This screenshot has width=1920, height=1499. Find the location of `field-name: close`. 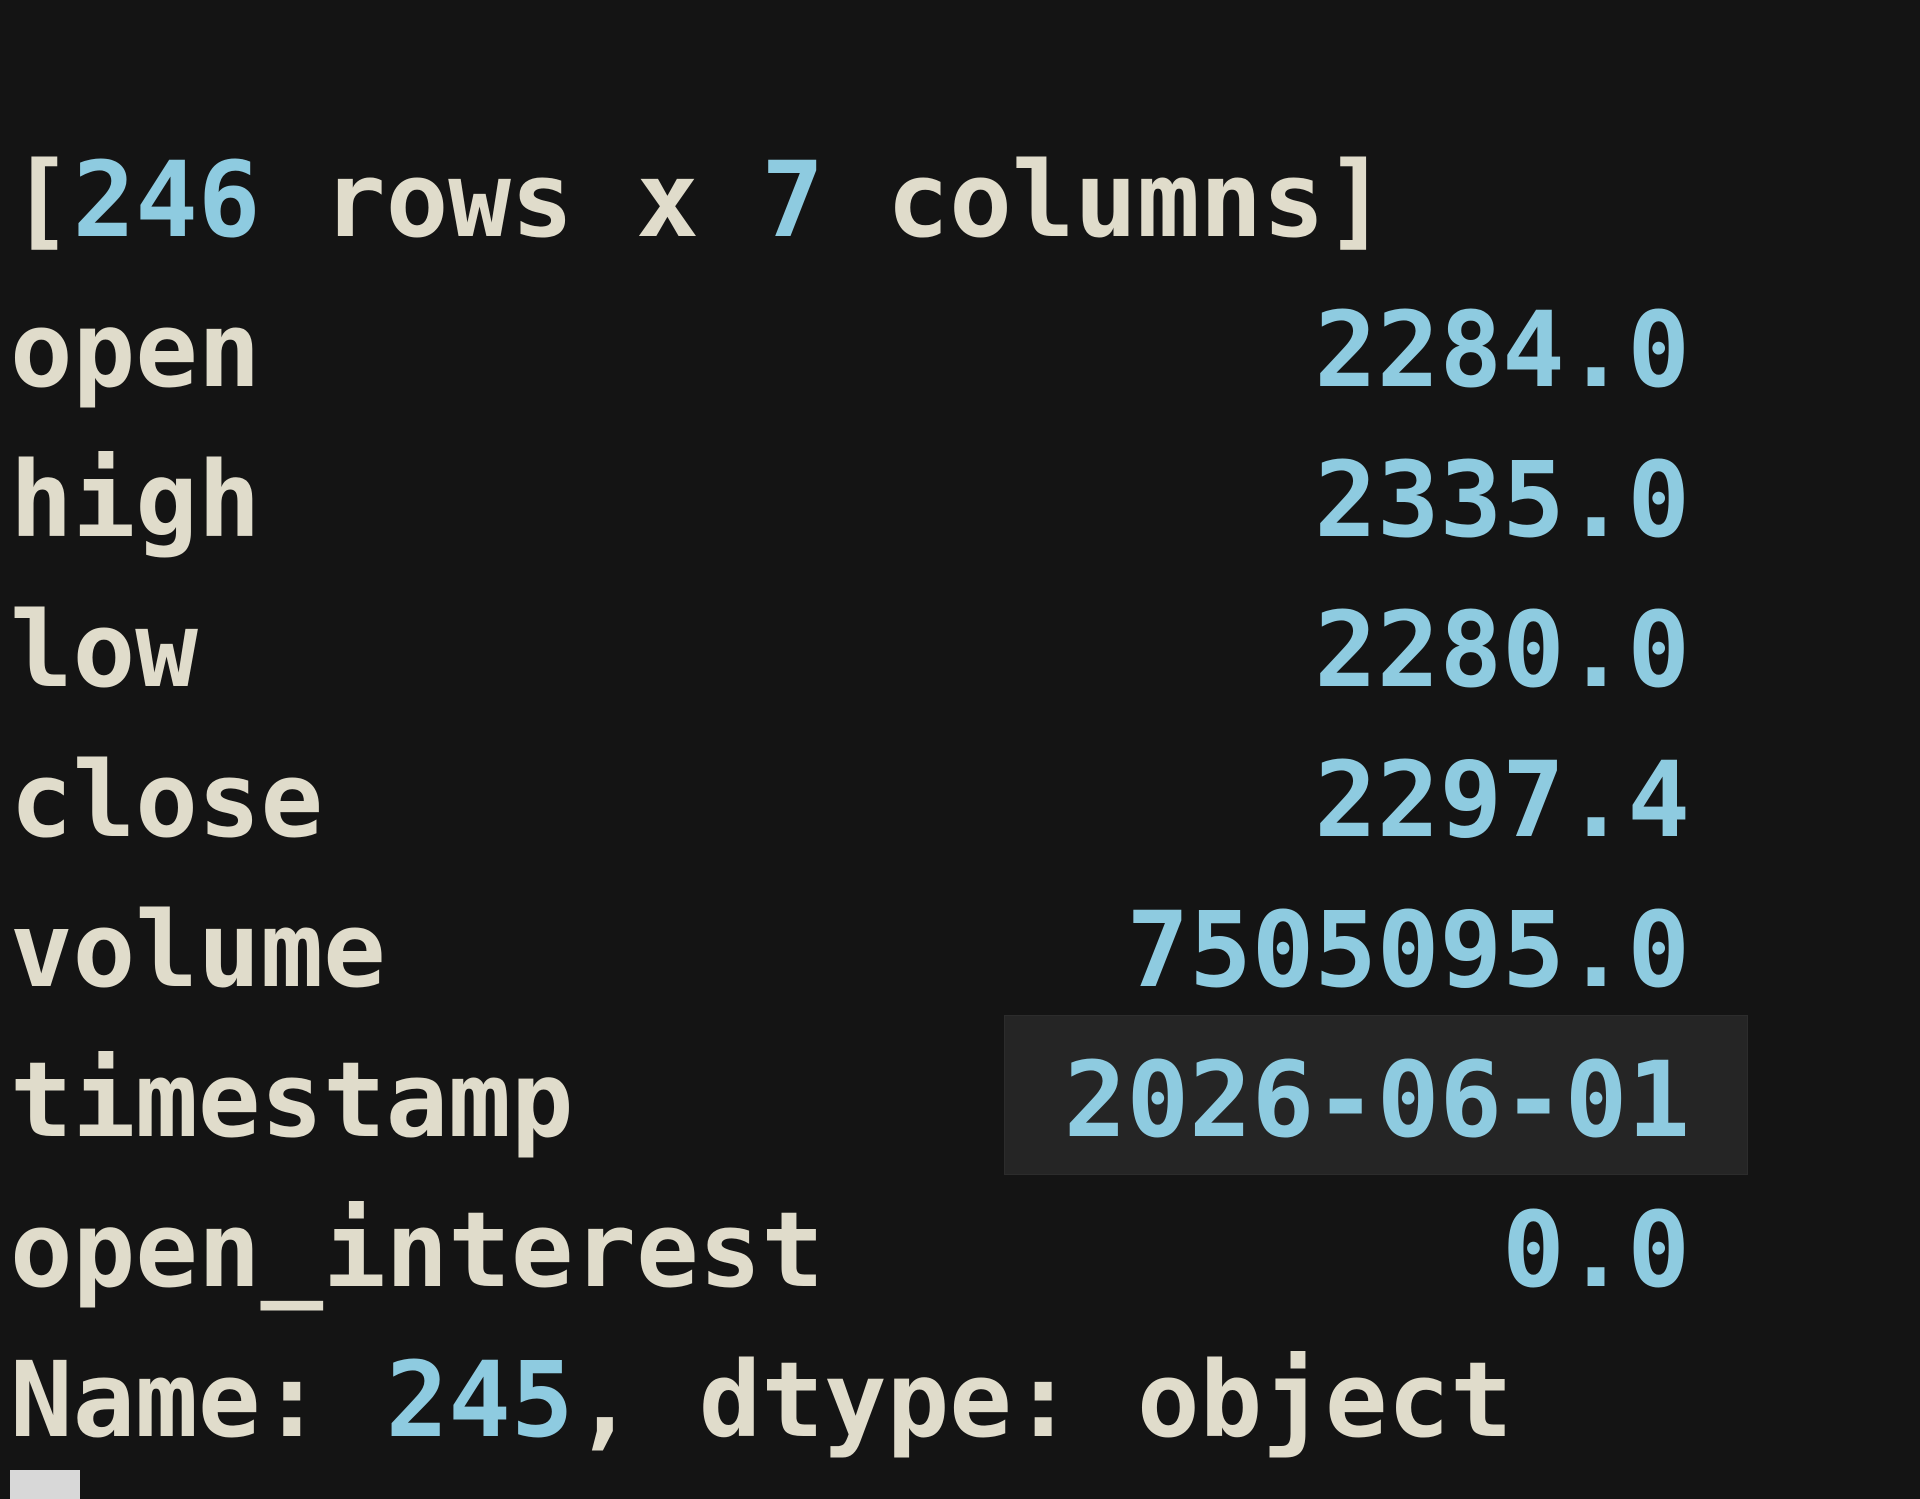

field-name: close is located at coordinates (167, 800).